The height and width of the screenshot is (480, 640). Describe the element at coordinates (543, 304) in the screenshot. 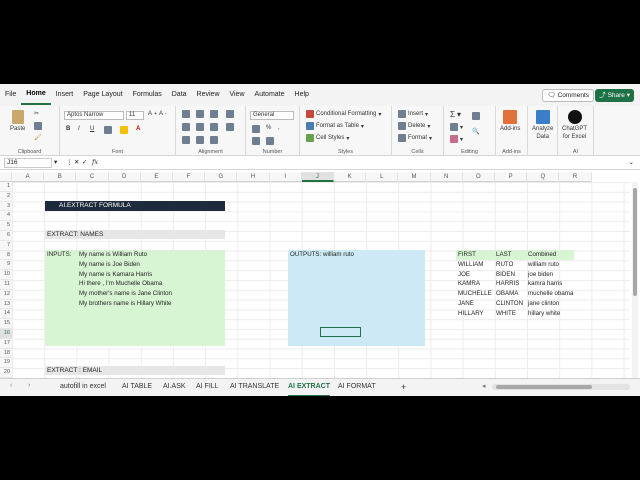

I see `table-cell: jane clinton` at that location.